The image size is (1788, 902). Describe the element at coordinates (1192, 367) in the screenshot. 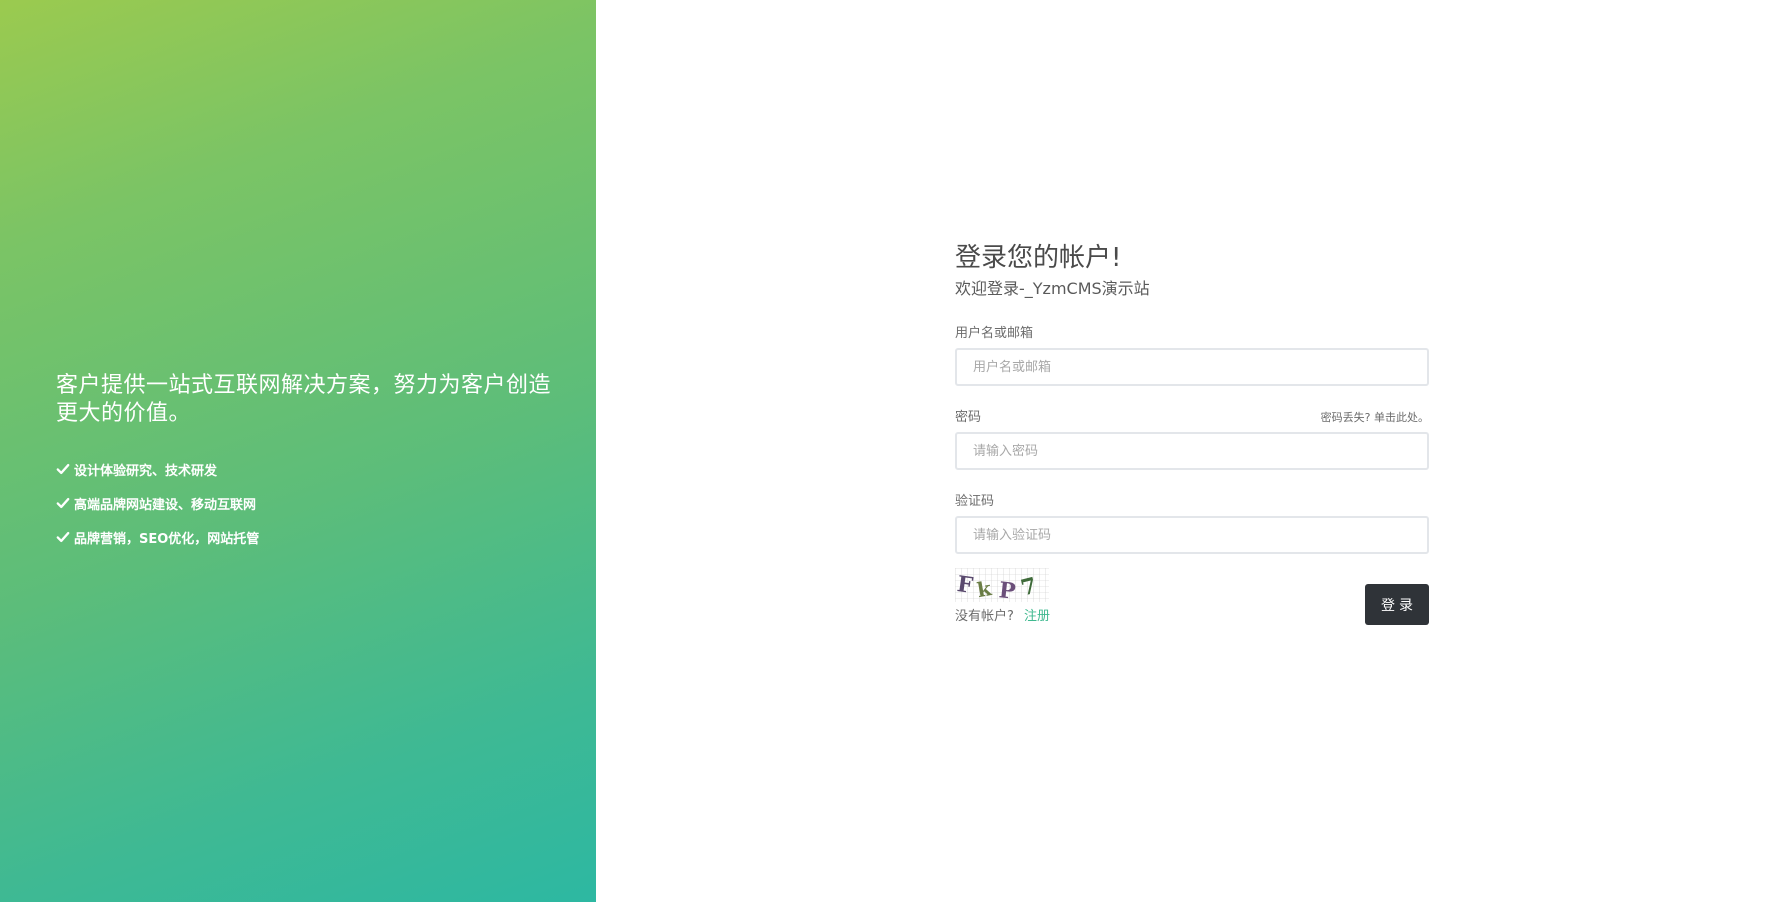

I see `username-input` at that location.